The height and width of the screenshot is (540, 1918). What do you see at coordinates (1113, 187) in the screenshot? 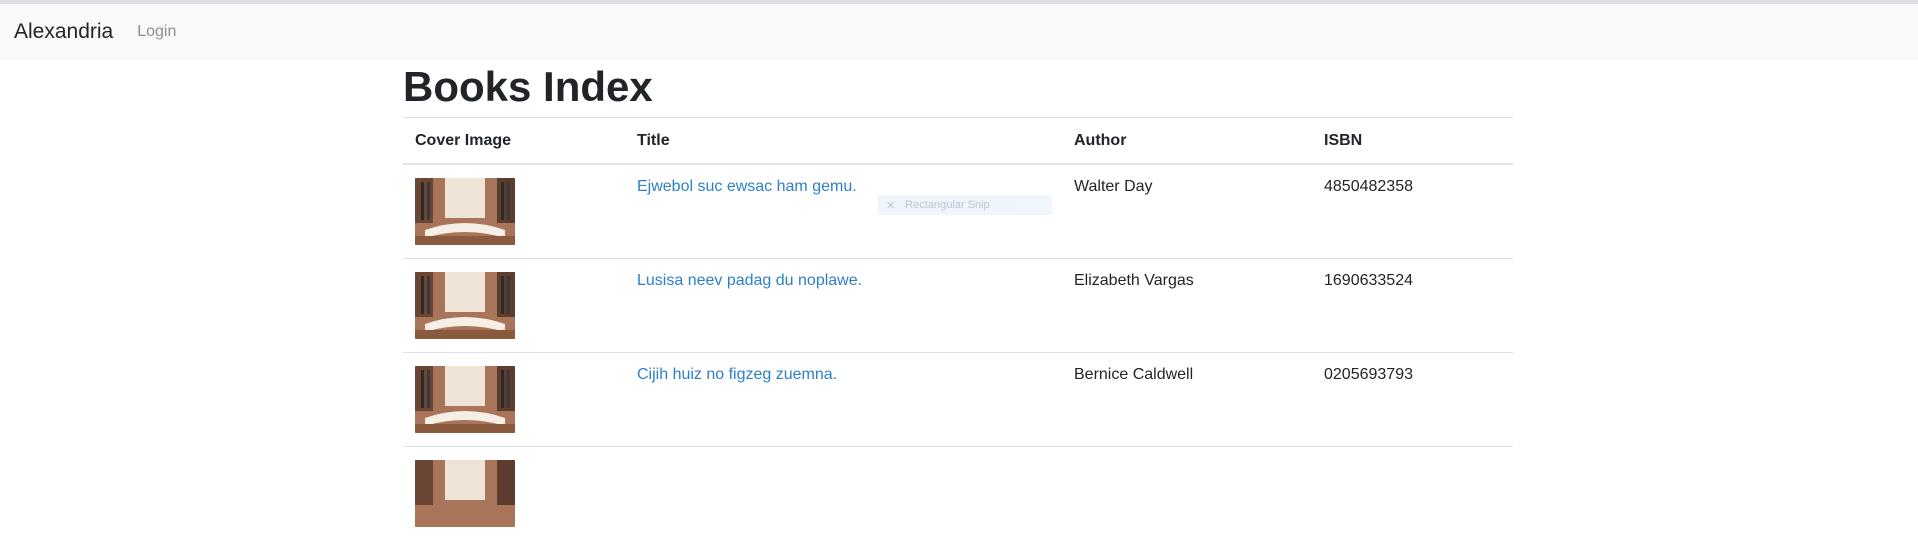
I see `book-author: Walter Day` at bounding box center [1113, 187].